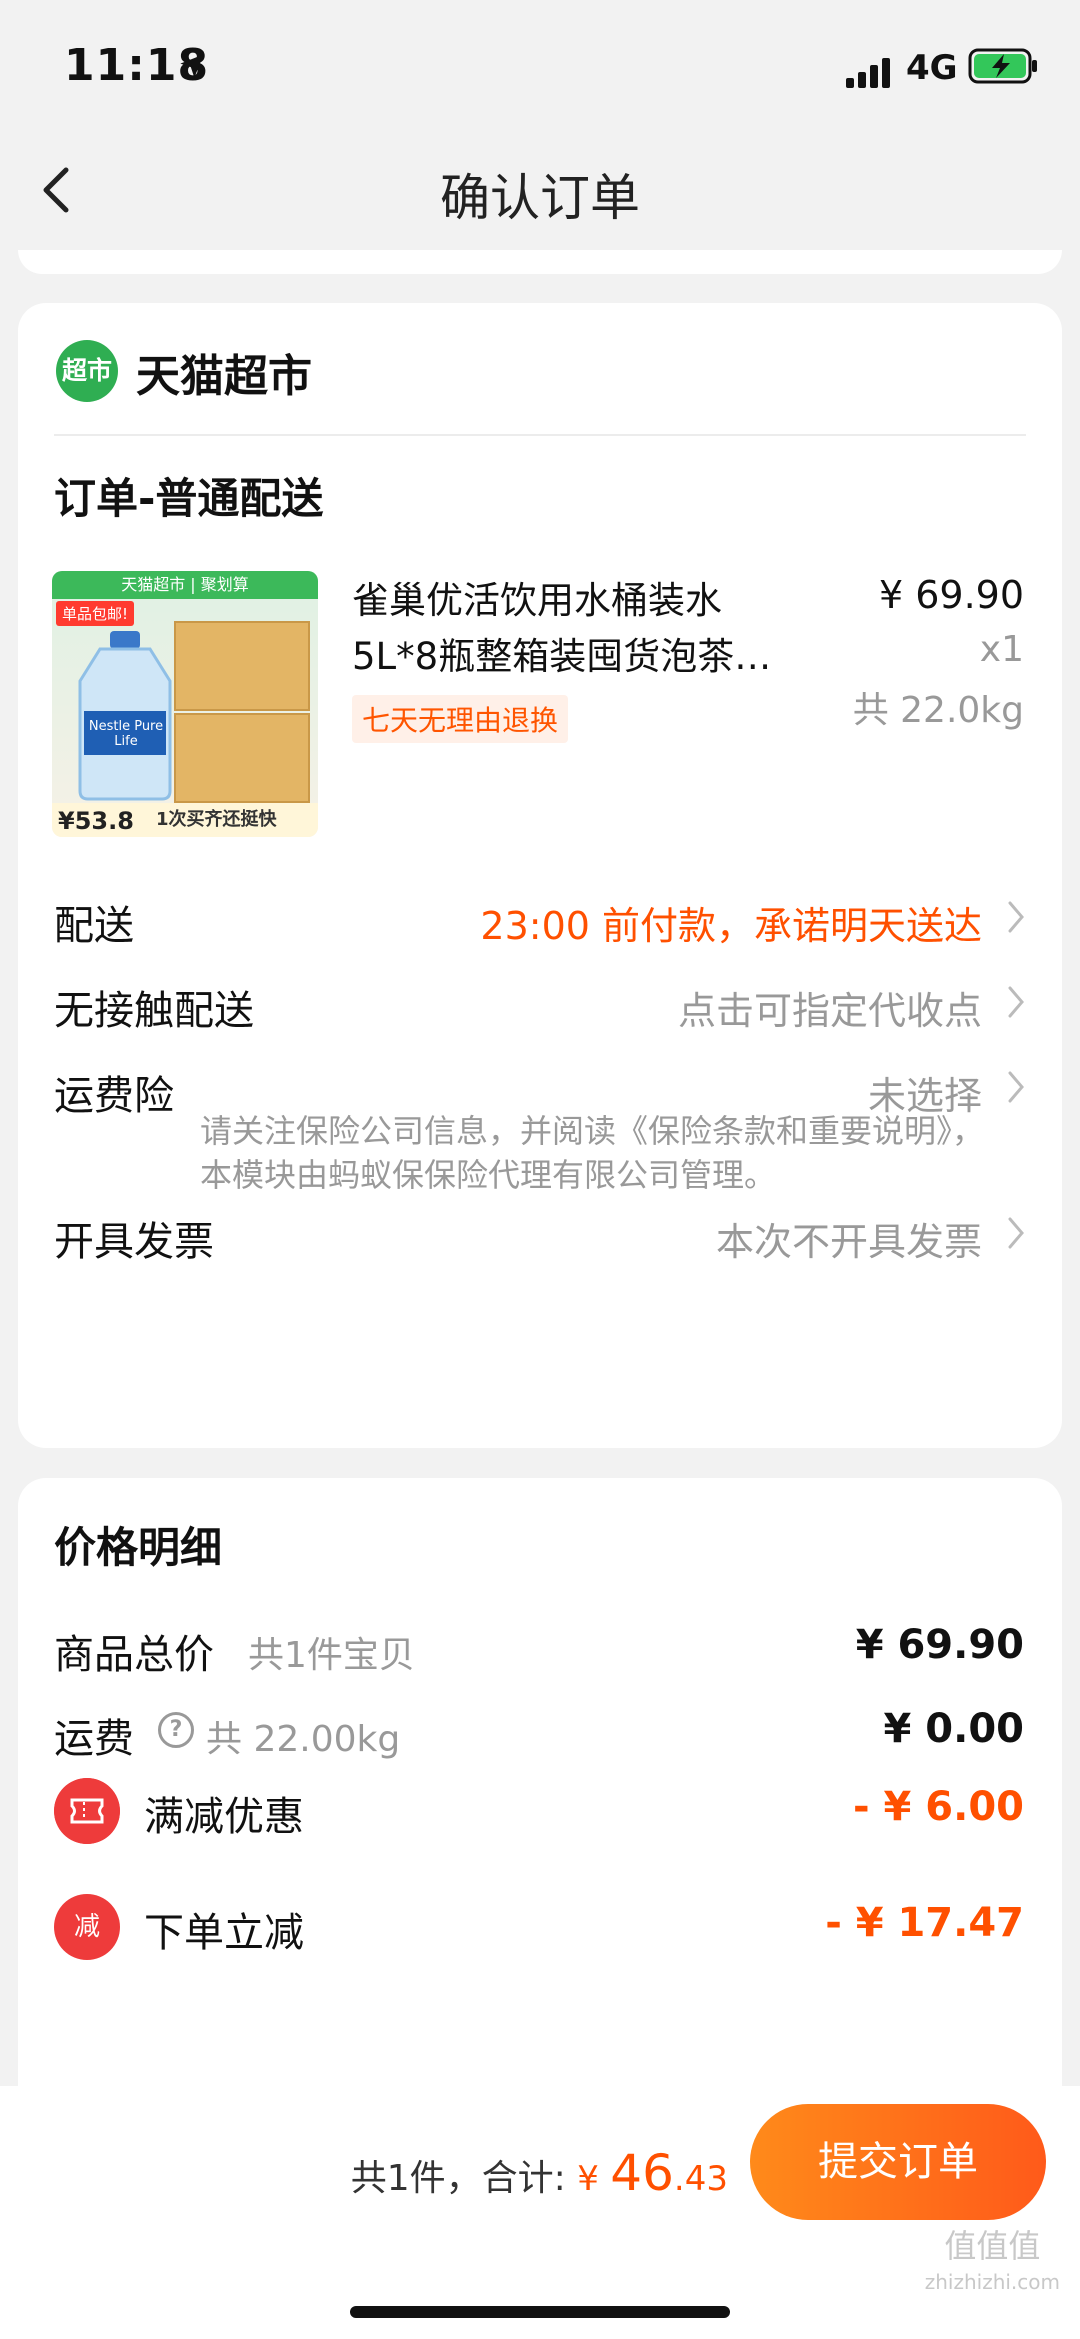 Image resolution: width=1080 pixels, height=2339 pixels. Describe the element at coordinates (540, 65) in the screenshot. I see `status-bar: 11:18 4G` at that location.